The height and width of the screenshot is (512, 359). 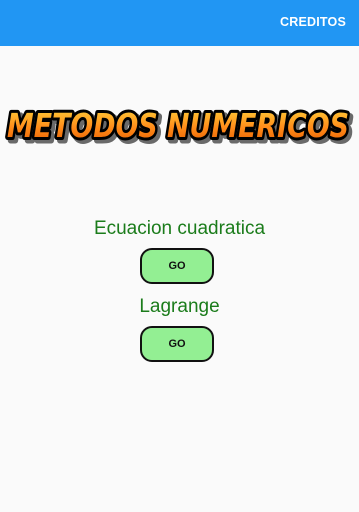 What do you see at coordinates (177, 344) in the screenshot?
I see `lagrange-go-button: GO` at bounding box center [177, 344].